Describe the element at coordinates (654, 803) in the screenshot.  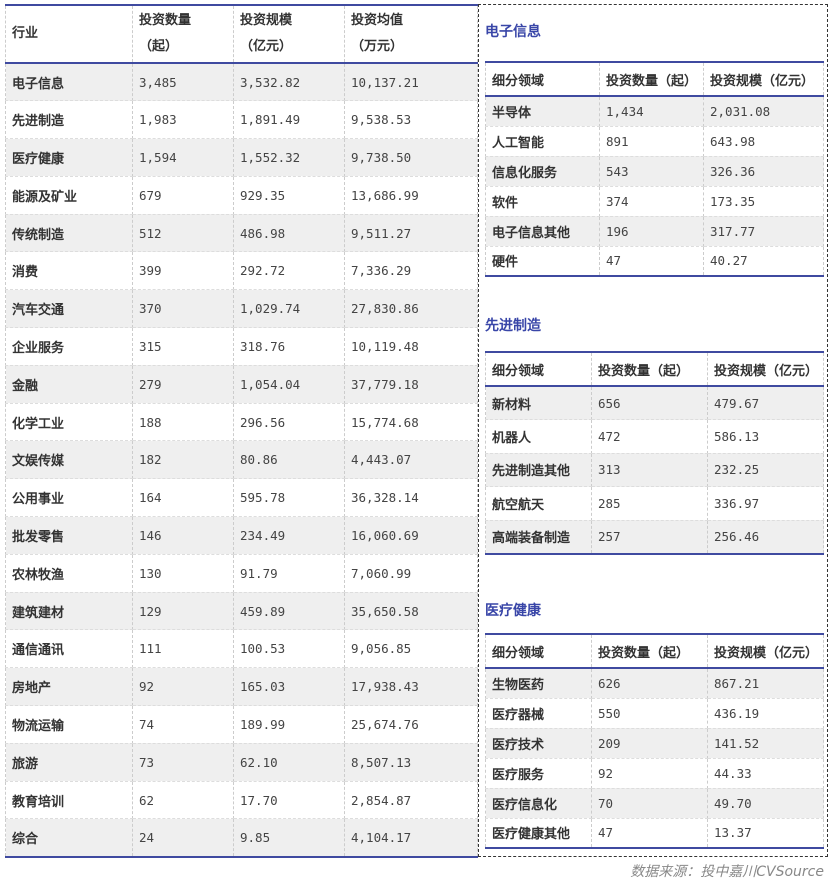
I see `table-row: 医疗信息化 70 49.70` at that location.